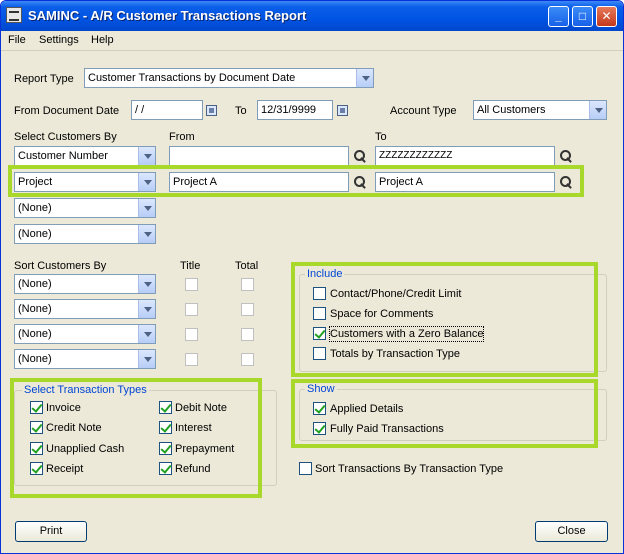 The height and width of the screenshot is (554, 624). What do you see at coordinates (259, 156) in the screenshot?
I see `customer-from-input` at bounding box center [259, 156].